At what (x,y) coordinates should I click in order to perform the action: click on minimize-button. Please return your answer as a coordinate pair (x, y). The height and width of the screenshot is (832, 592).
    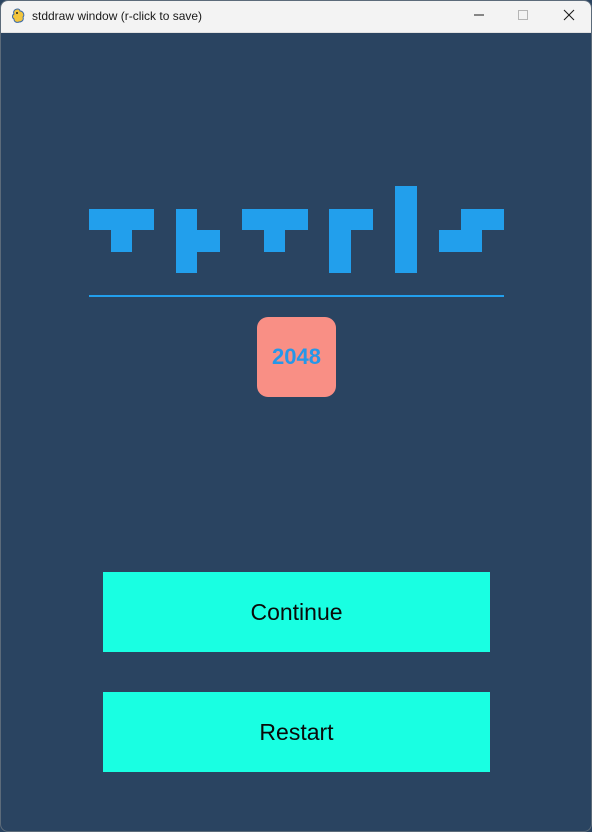
    Looking at the image, I should click on (479, 16).